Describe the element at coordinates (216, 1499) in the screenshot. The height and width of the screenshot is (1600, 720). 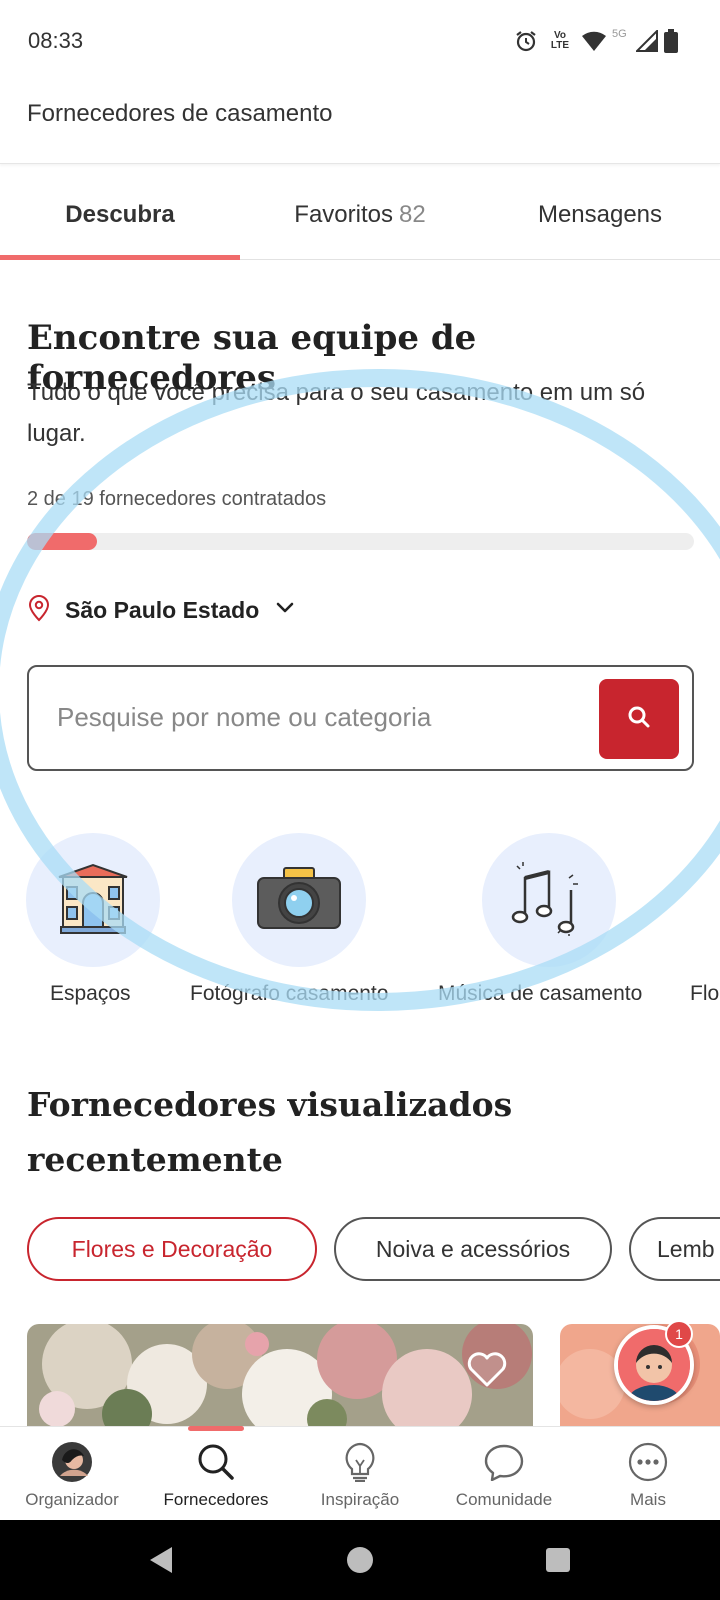
I see `nav-label: Fornecedores` at that location.